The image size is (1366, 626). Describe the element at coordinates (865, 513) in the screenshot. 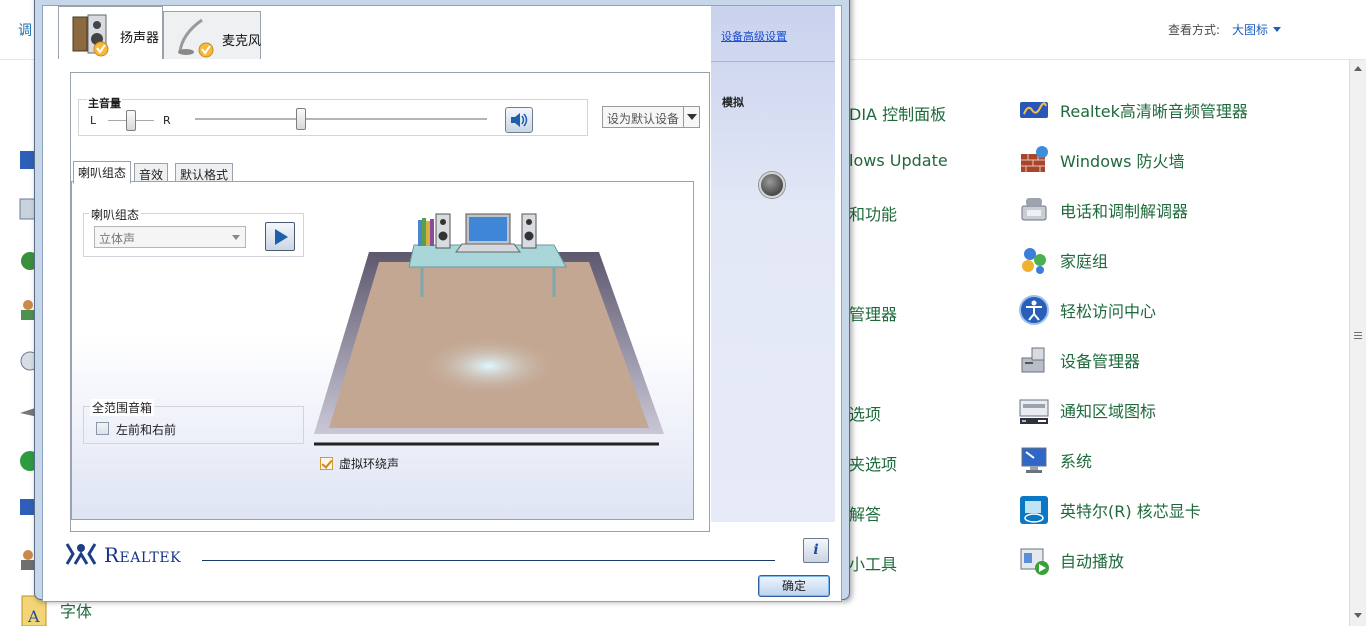

I see `cp-item-fragment: 解答` at that location.